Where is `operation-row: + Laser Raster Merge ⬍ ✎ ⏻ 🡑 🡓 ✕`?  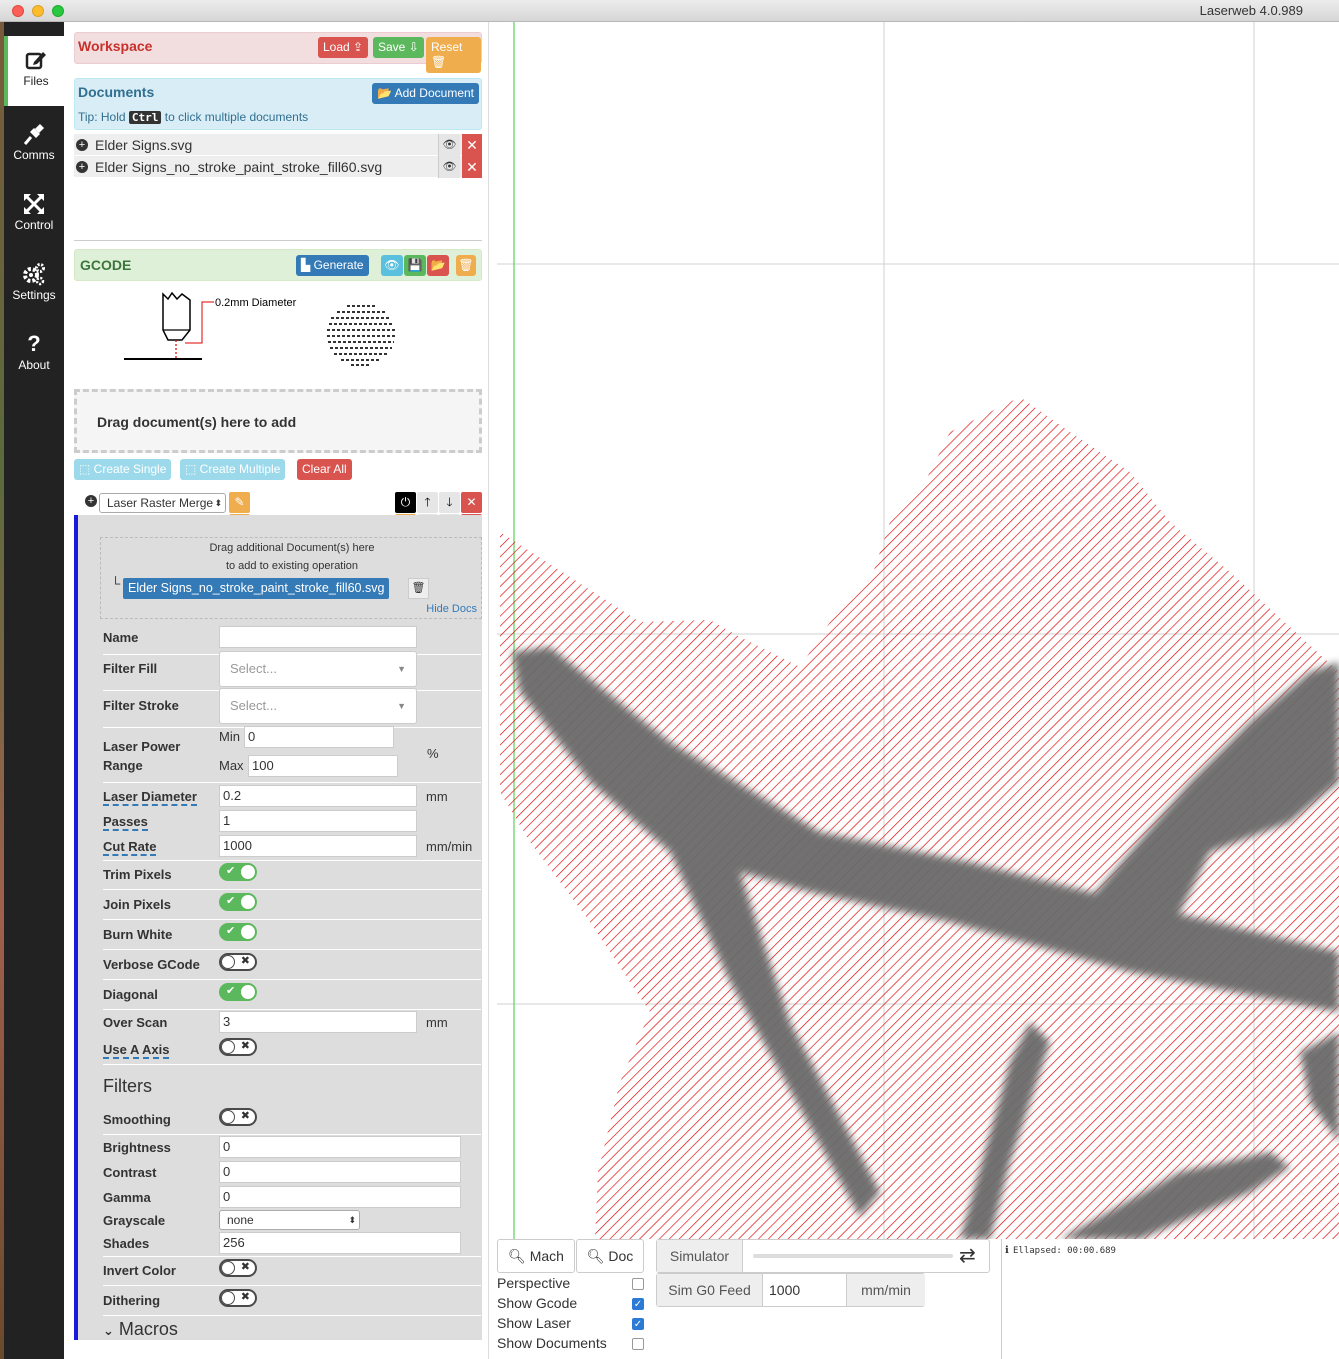 operation-row: + Laser Raster Merge ⬍ ✎ ⏻ 🡑 🡓 ✕ is located at coordinates (278, 503).